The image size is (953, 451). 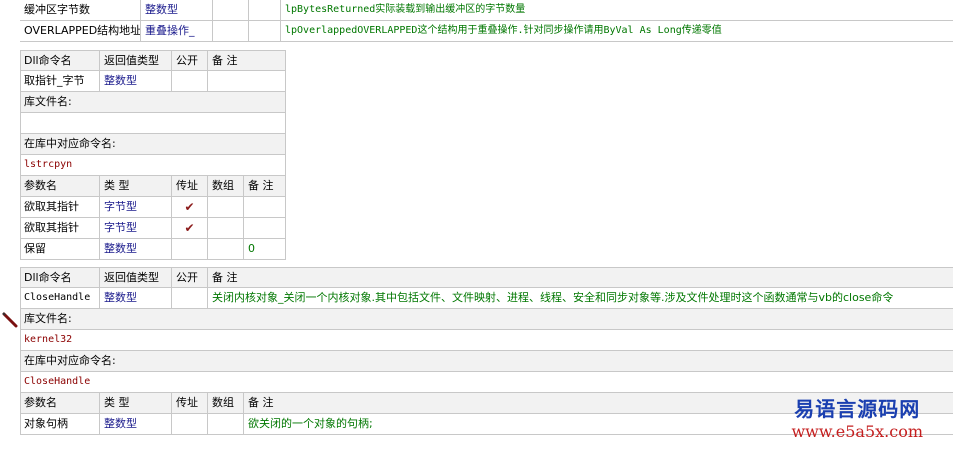 What do you see at coordinates (247, 81) in the screenshot?
I see `dll-note-cell` at bounding box center [247, 81].